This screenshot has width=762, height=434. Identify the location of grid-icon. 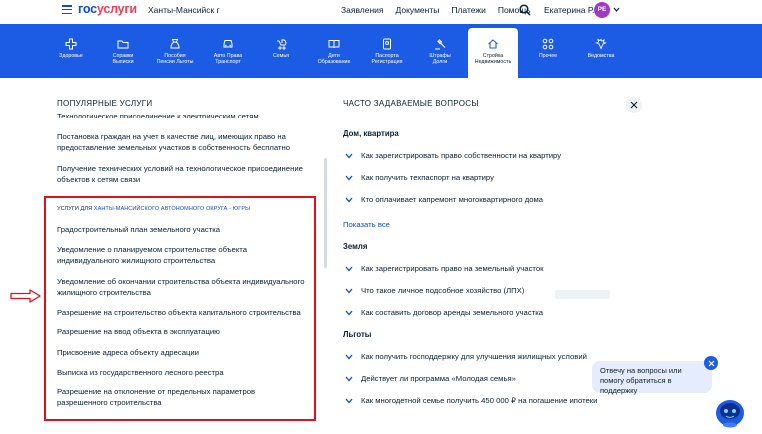
(548, 44).